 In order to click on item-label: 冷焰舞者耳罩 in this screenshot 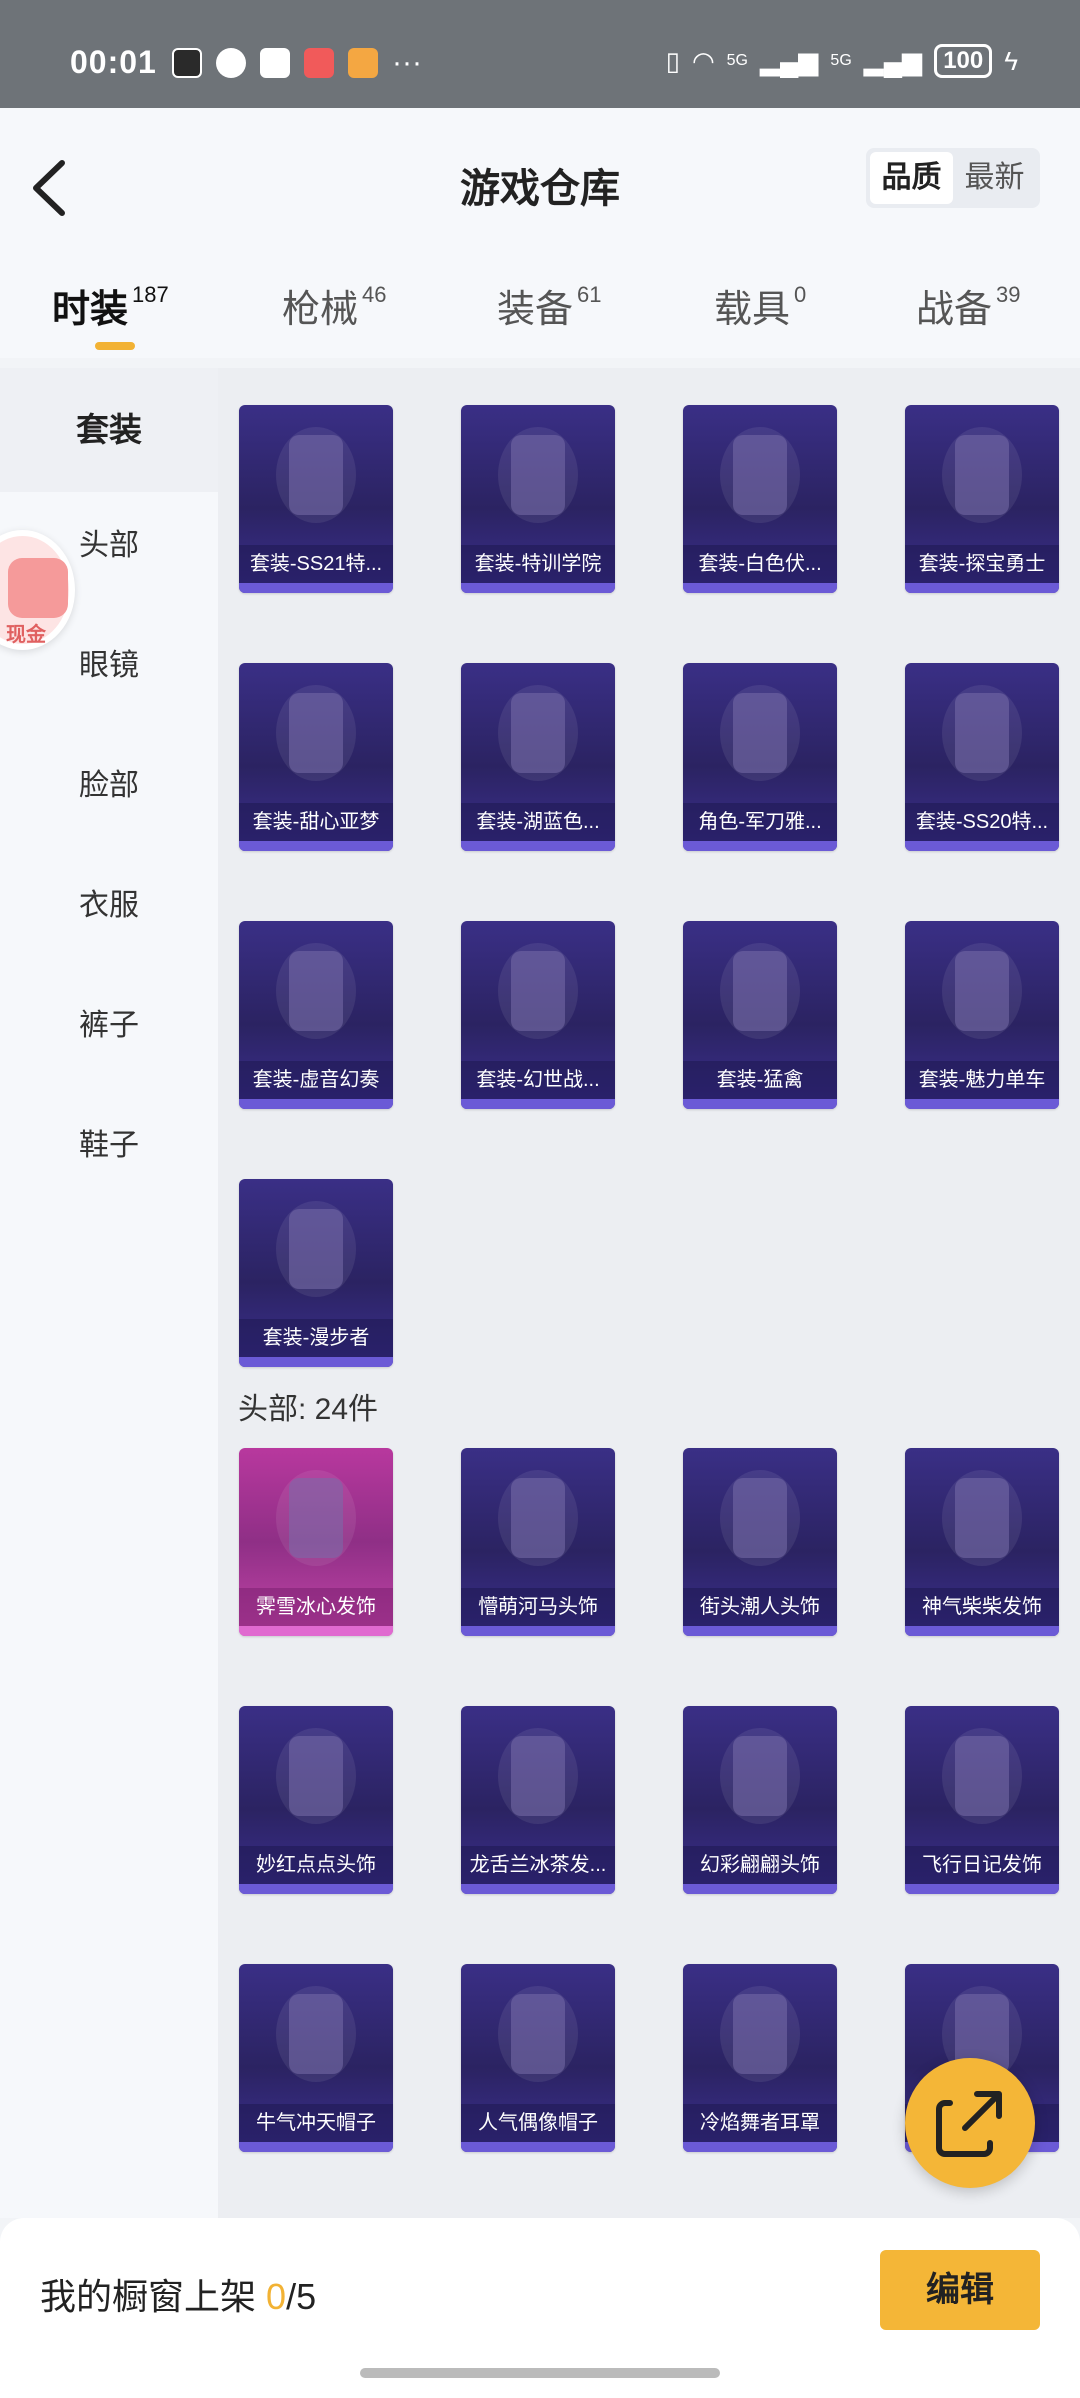, I will do `click(760, 2123)`.